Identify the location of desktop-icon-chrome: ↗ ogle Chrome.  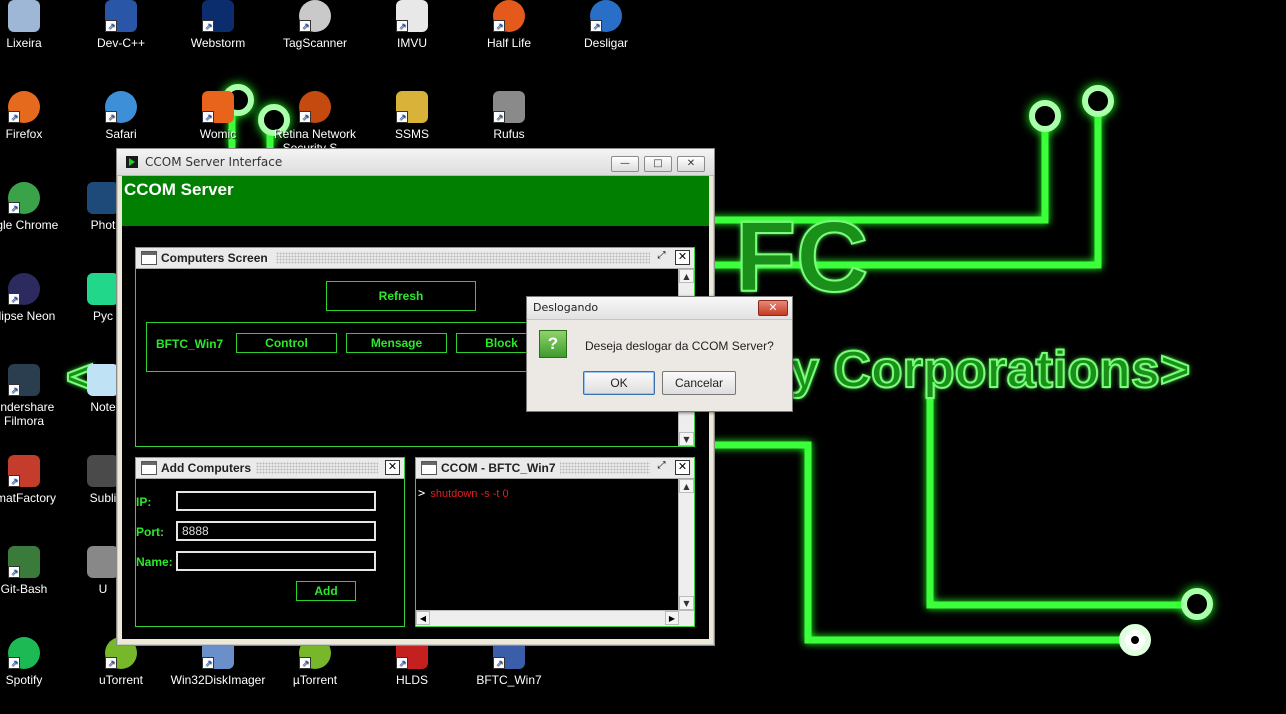
(36, 207).